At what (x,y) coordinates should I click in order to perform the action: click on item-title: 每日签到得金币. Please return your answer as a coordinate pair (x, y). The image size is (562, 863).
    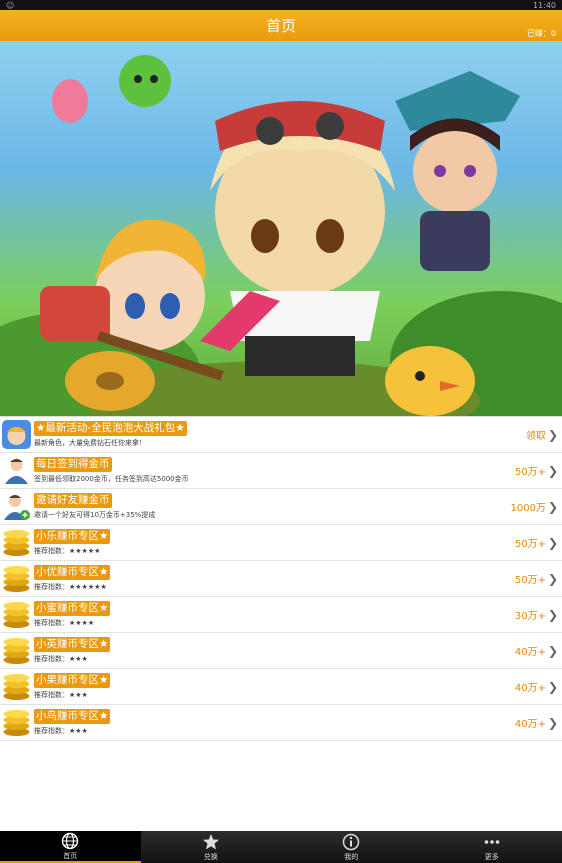
    Looking at the image, I should click on (73, 464).